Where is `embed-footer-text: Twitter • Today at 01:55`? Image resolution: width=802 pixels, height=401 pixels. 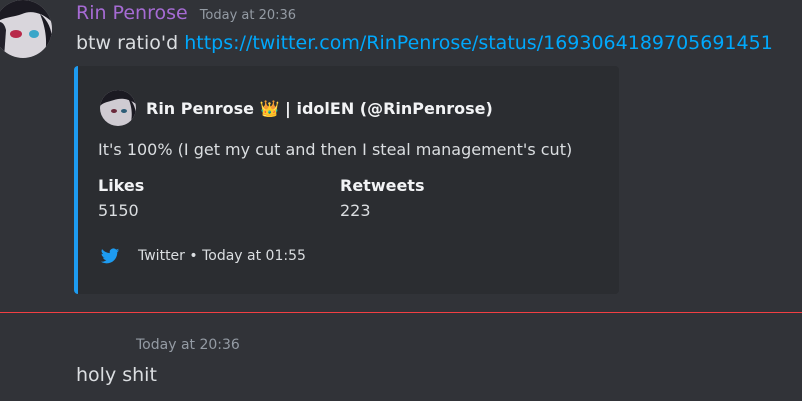
embed-footer-text: Twitter • Today at 01:55 is located at coordinates (222, 256).